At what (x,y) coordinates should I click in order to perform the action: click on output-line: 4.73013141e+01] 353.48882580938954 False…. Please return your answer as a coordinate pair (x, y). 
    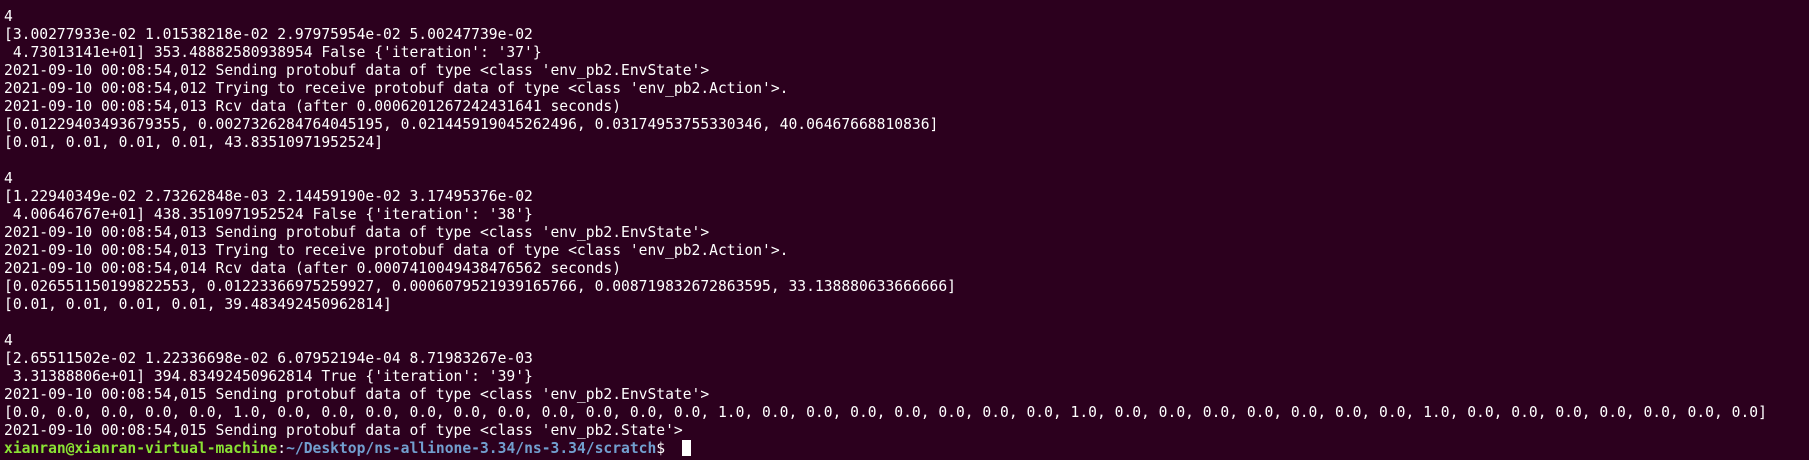
    Looking at the image, I should click on (273, 52).